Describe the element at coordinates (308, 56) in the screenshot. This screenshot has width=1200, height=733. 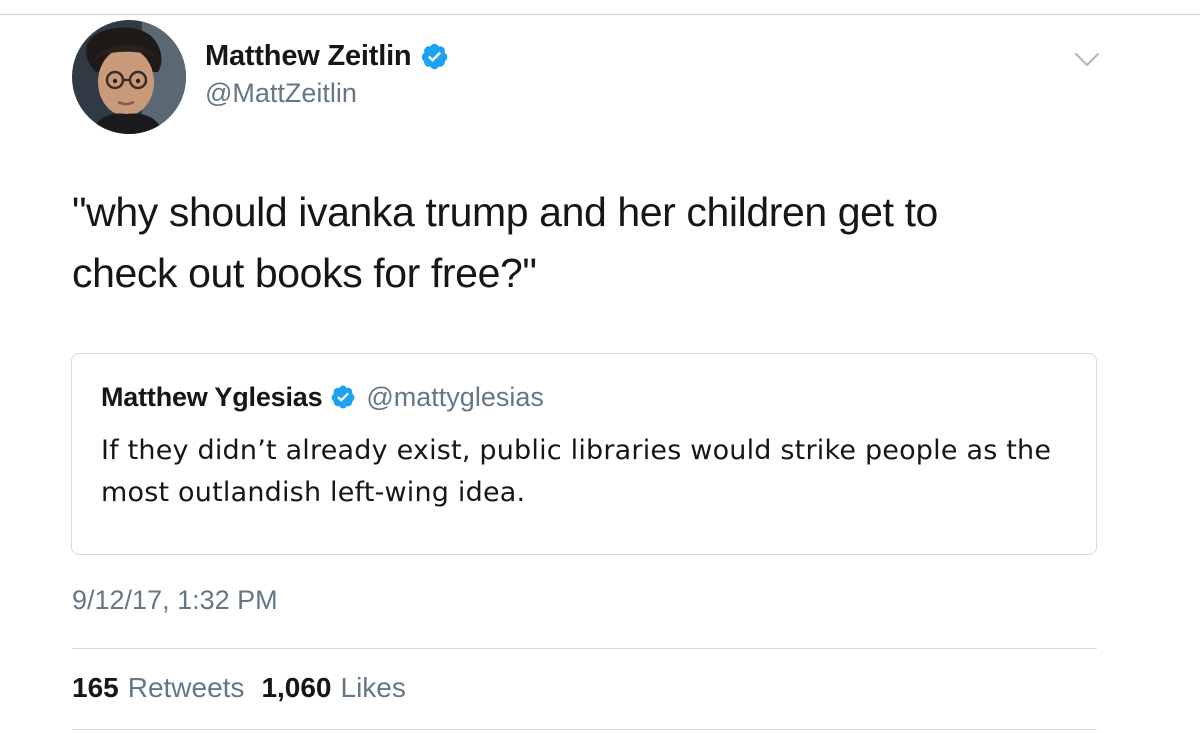
I see `author-display-name: Matthew Zeitlin` at that location.